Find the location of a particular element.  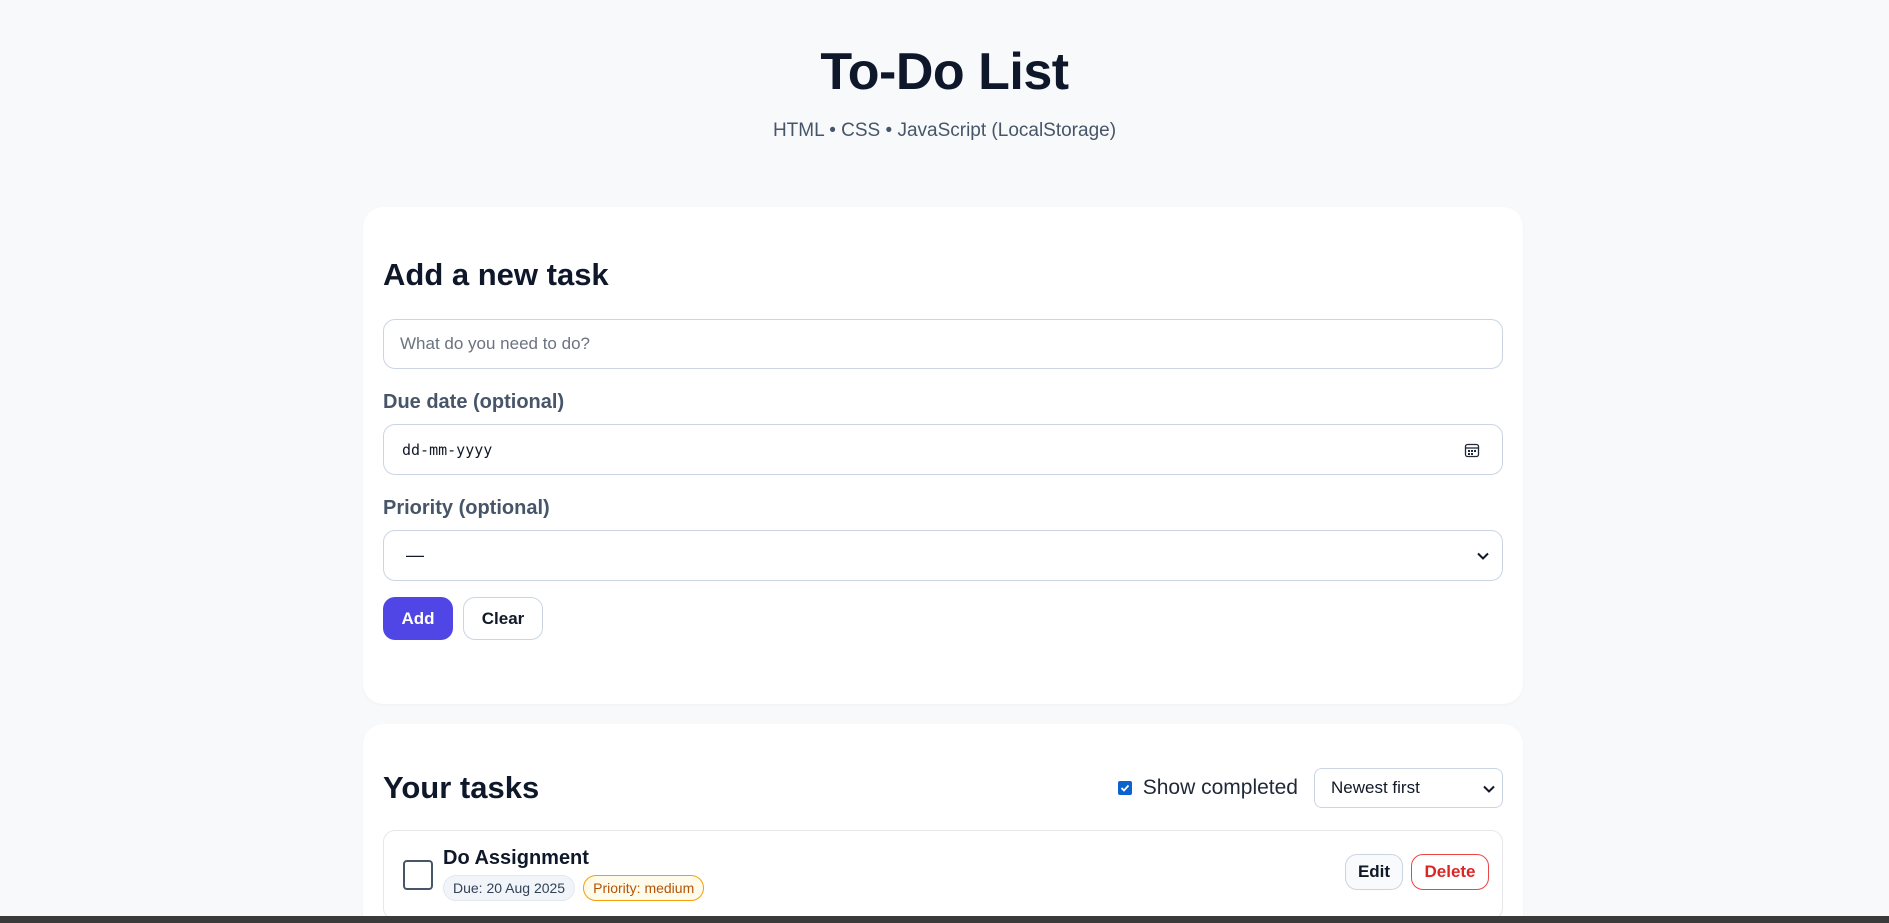

page-title: To-Do List is located at coordinates (944, 72).